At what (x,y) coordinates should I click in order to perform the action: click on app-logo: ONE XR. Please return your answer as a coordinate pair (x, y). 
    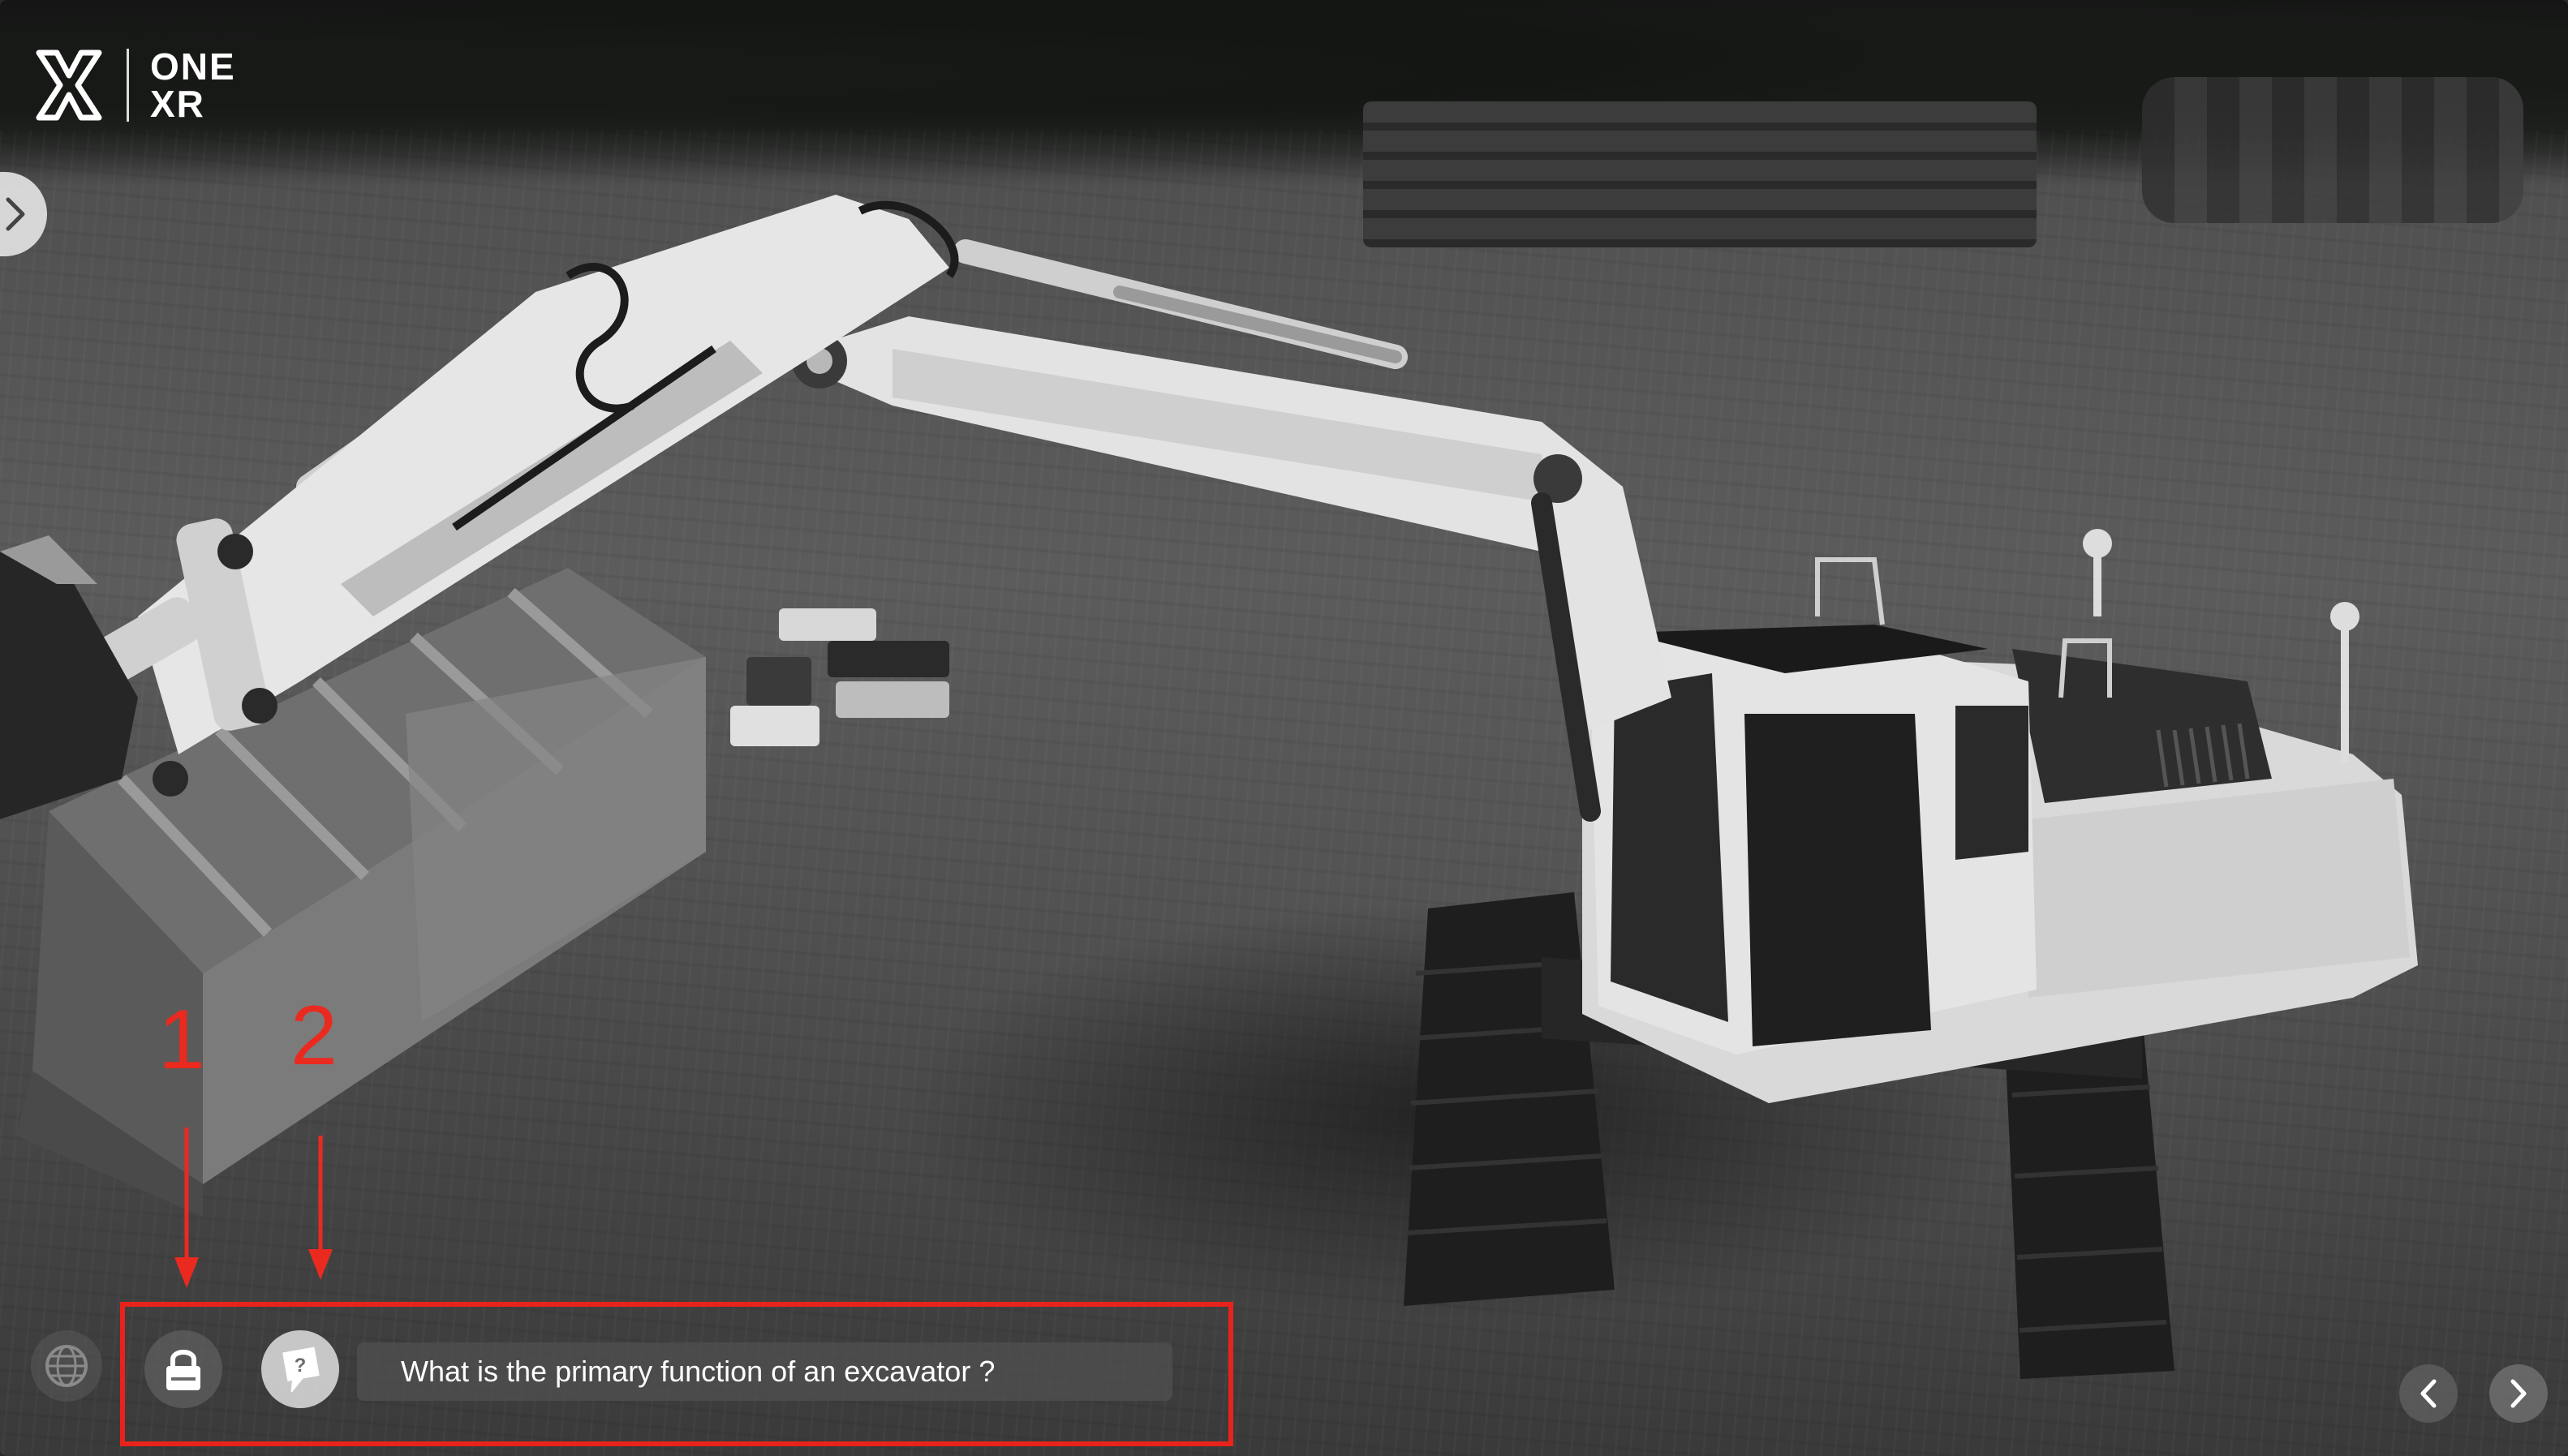
    Looking at the image, I should click on (134, 85).